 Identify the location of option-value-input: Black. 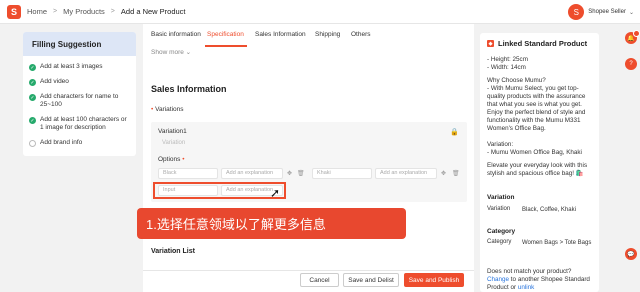
(188, 173).